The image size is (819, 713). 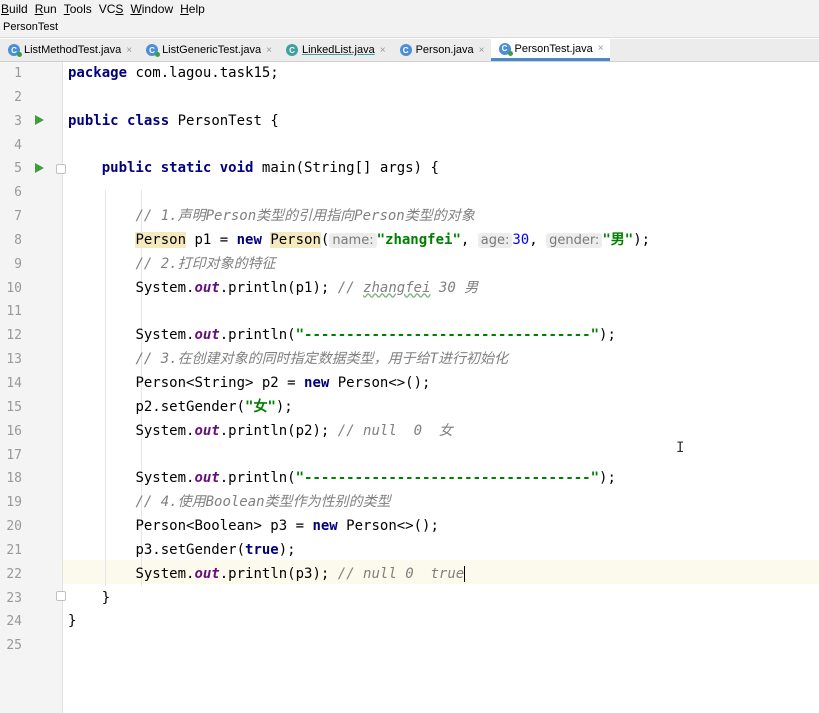 What do you see at coordinates (39, 120) in the screenshot?
I see `run-class-icon` at bounding box center [39, 120].